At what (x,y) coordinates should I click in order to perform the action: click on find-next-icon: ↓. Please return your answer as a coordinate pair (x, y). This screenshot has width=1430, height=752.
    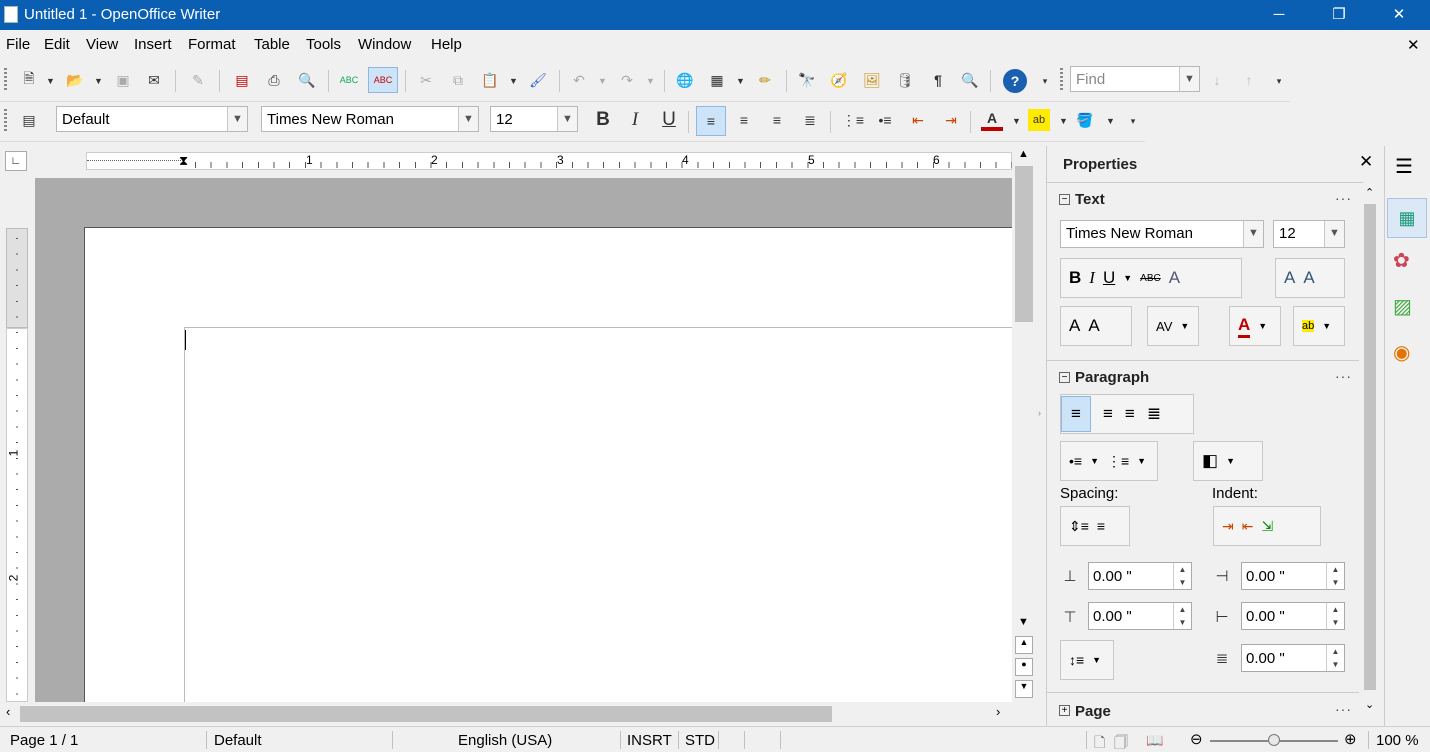
    Looking at the image, I should click on (1217, 80).